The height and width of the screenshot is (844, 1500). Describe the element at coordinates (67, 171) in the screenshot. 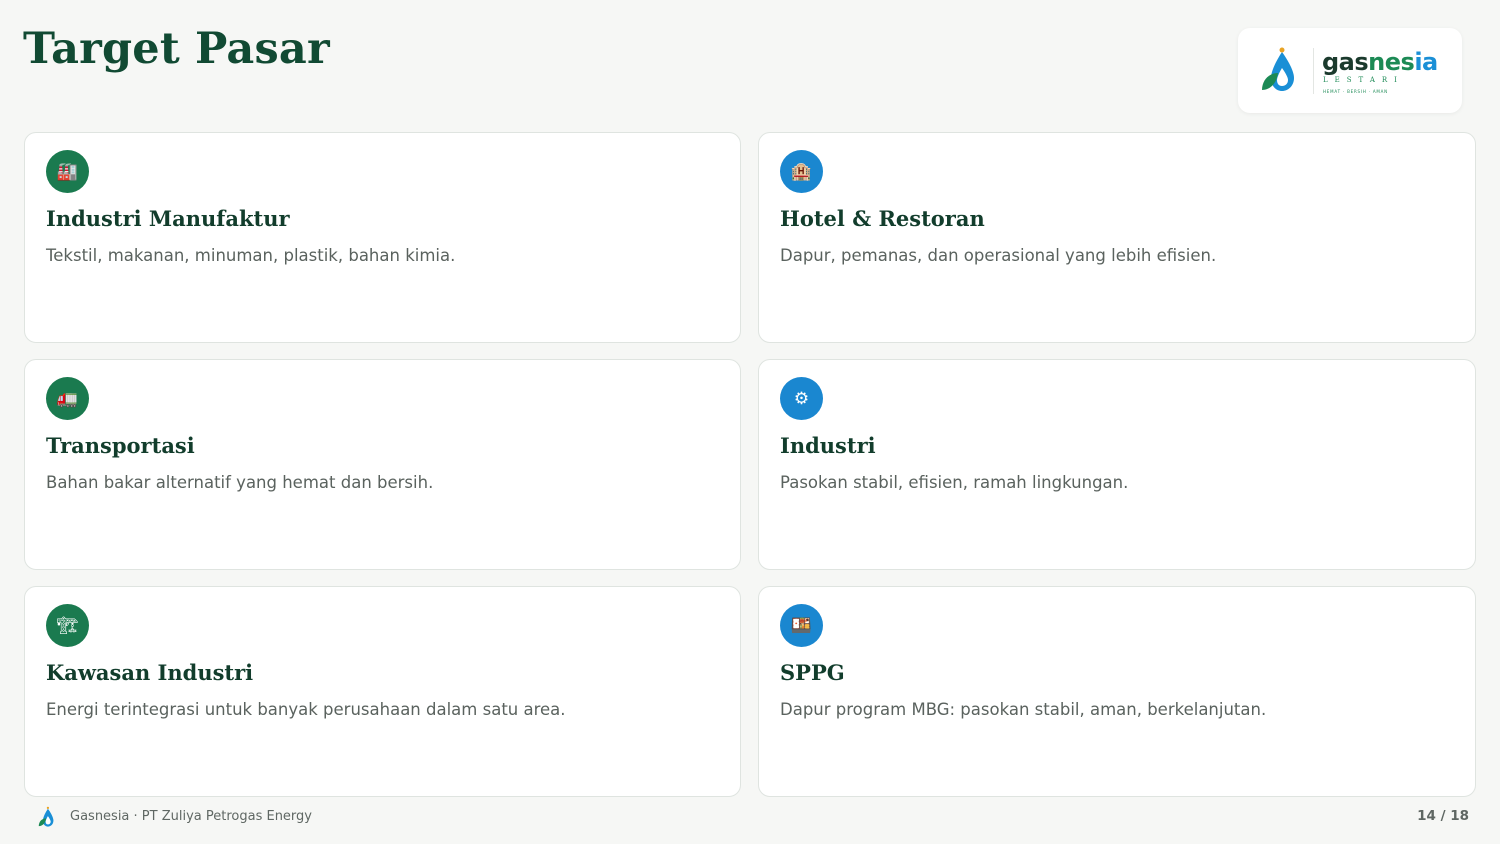

I see `factory-icon: 🏭` at that location.